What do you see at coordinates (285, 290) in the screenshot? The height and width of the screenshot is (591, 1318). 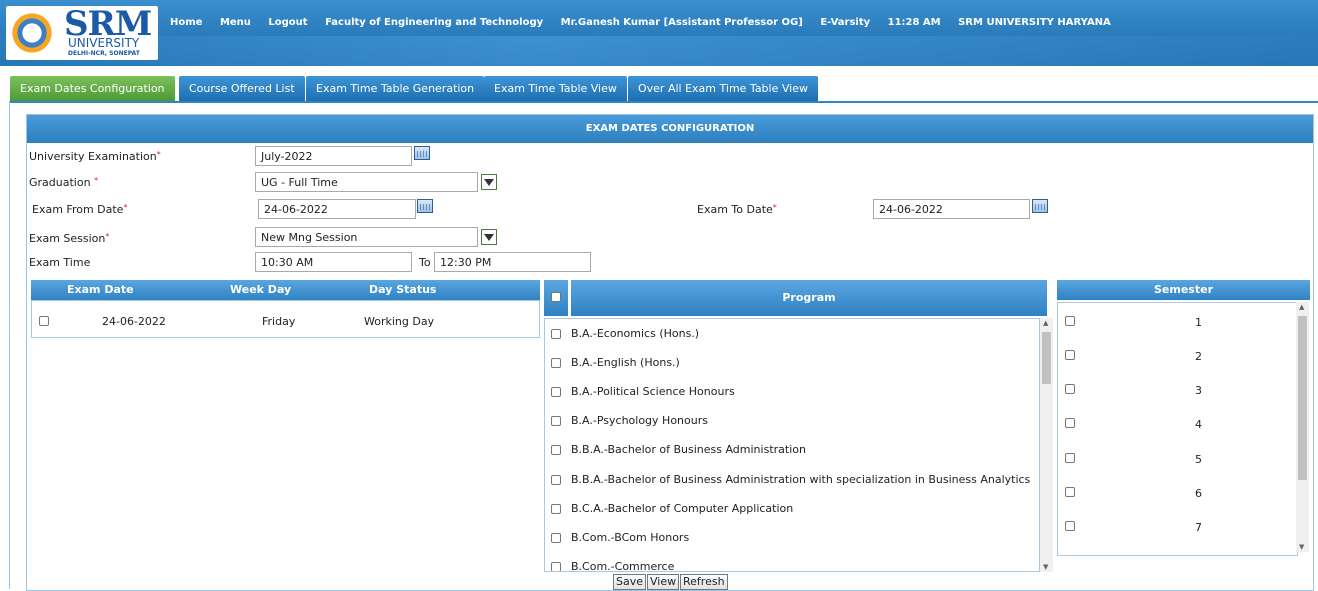 I see `dates-table-header: Exam Date Week Day Day Status` at bounding box center [285, 290].